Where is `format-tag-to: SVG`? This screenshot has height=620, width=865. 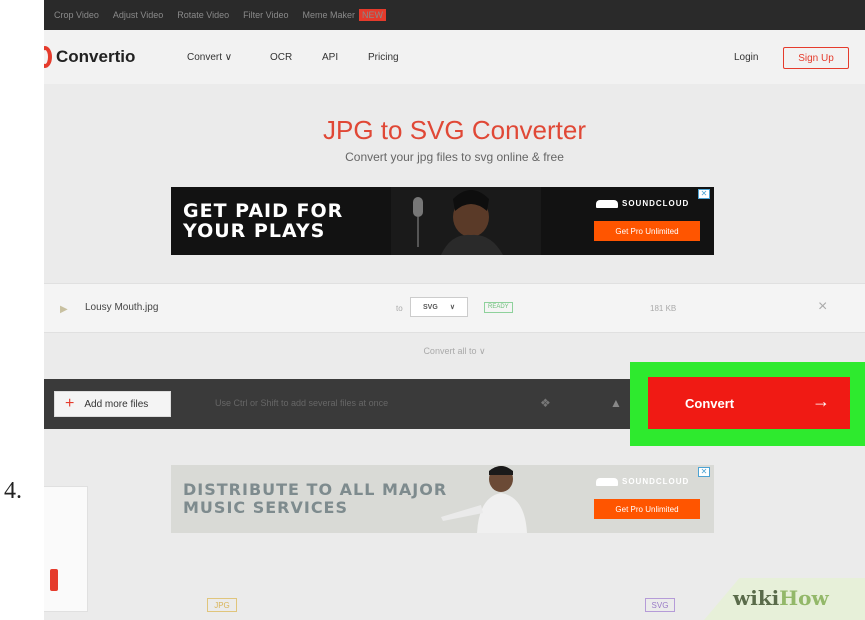 format-tag-to: SVG is located at coordinates (660, 605).